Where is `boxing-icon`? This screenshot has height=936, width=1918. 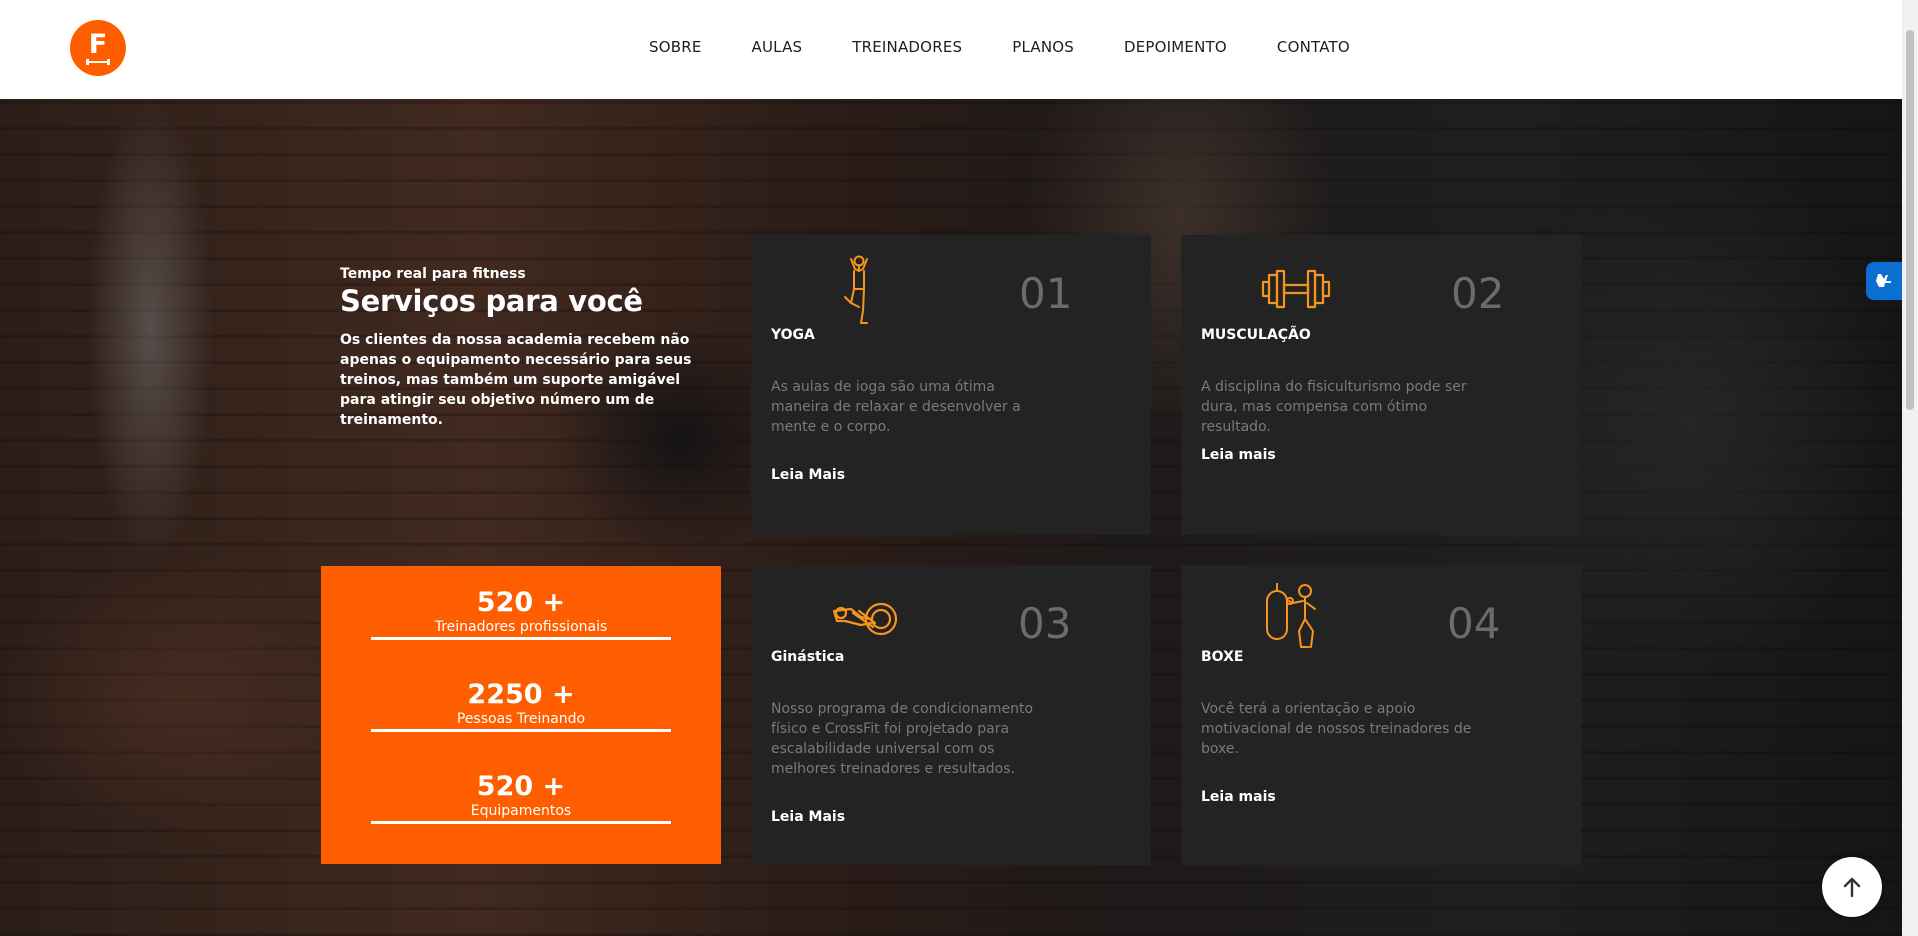
boxing-icon is located at coordinates (1291, 615).